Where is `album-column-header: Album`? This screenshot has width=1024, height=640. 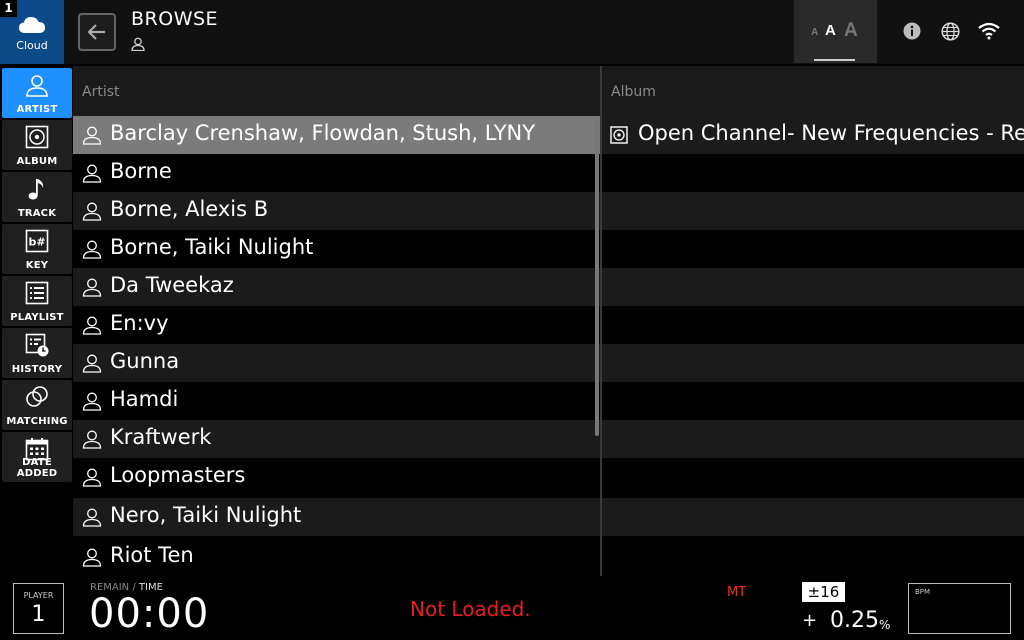
album-column-header: Album is located at coordinates (813, 91).